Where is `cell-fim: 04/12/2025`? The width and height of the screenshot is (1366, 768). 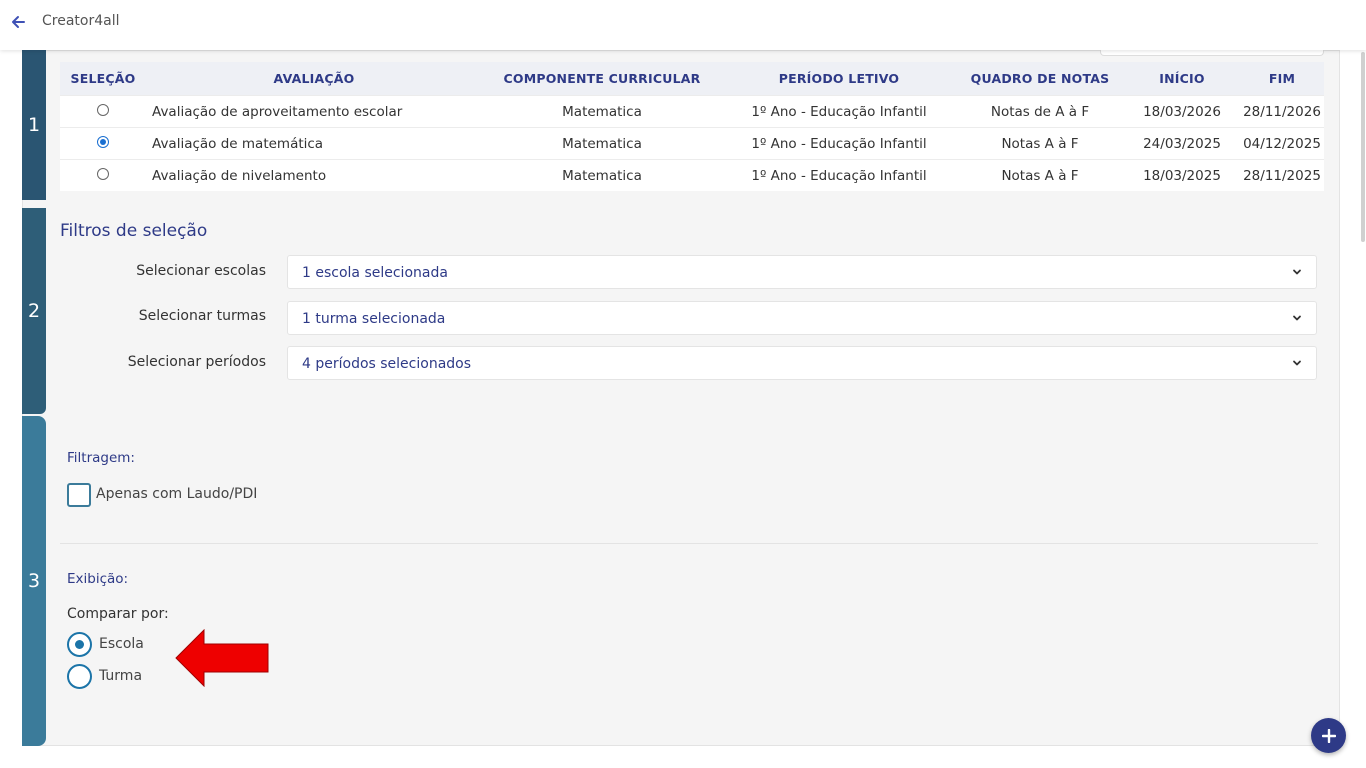 cell-fim: 04/12/2025 is located at coordinates (1282, 143).